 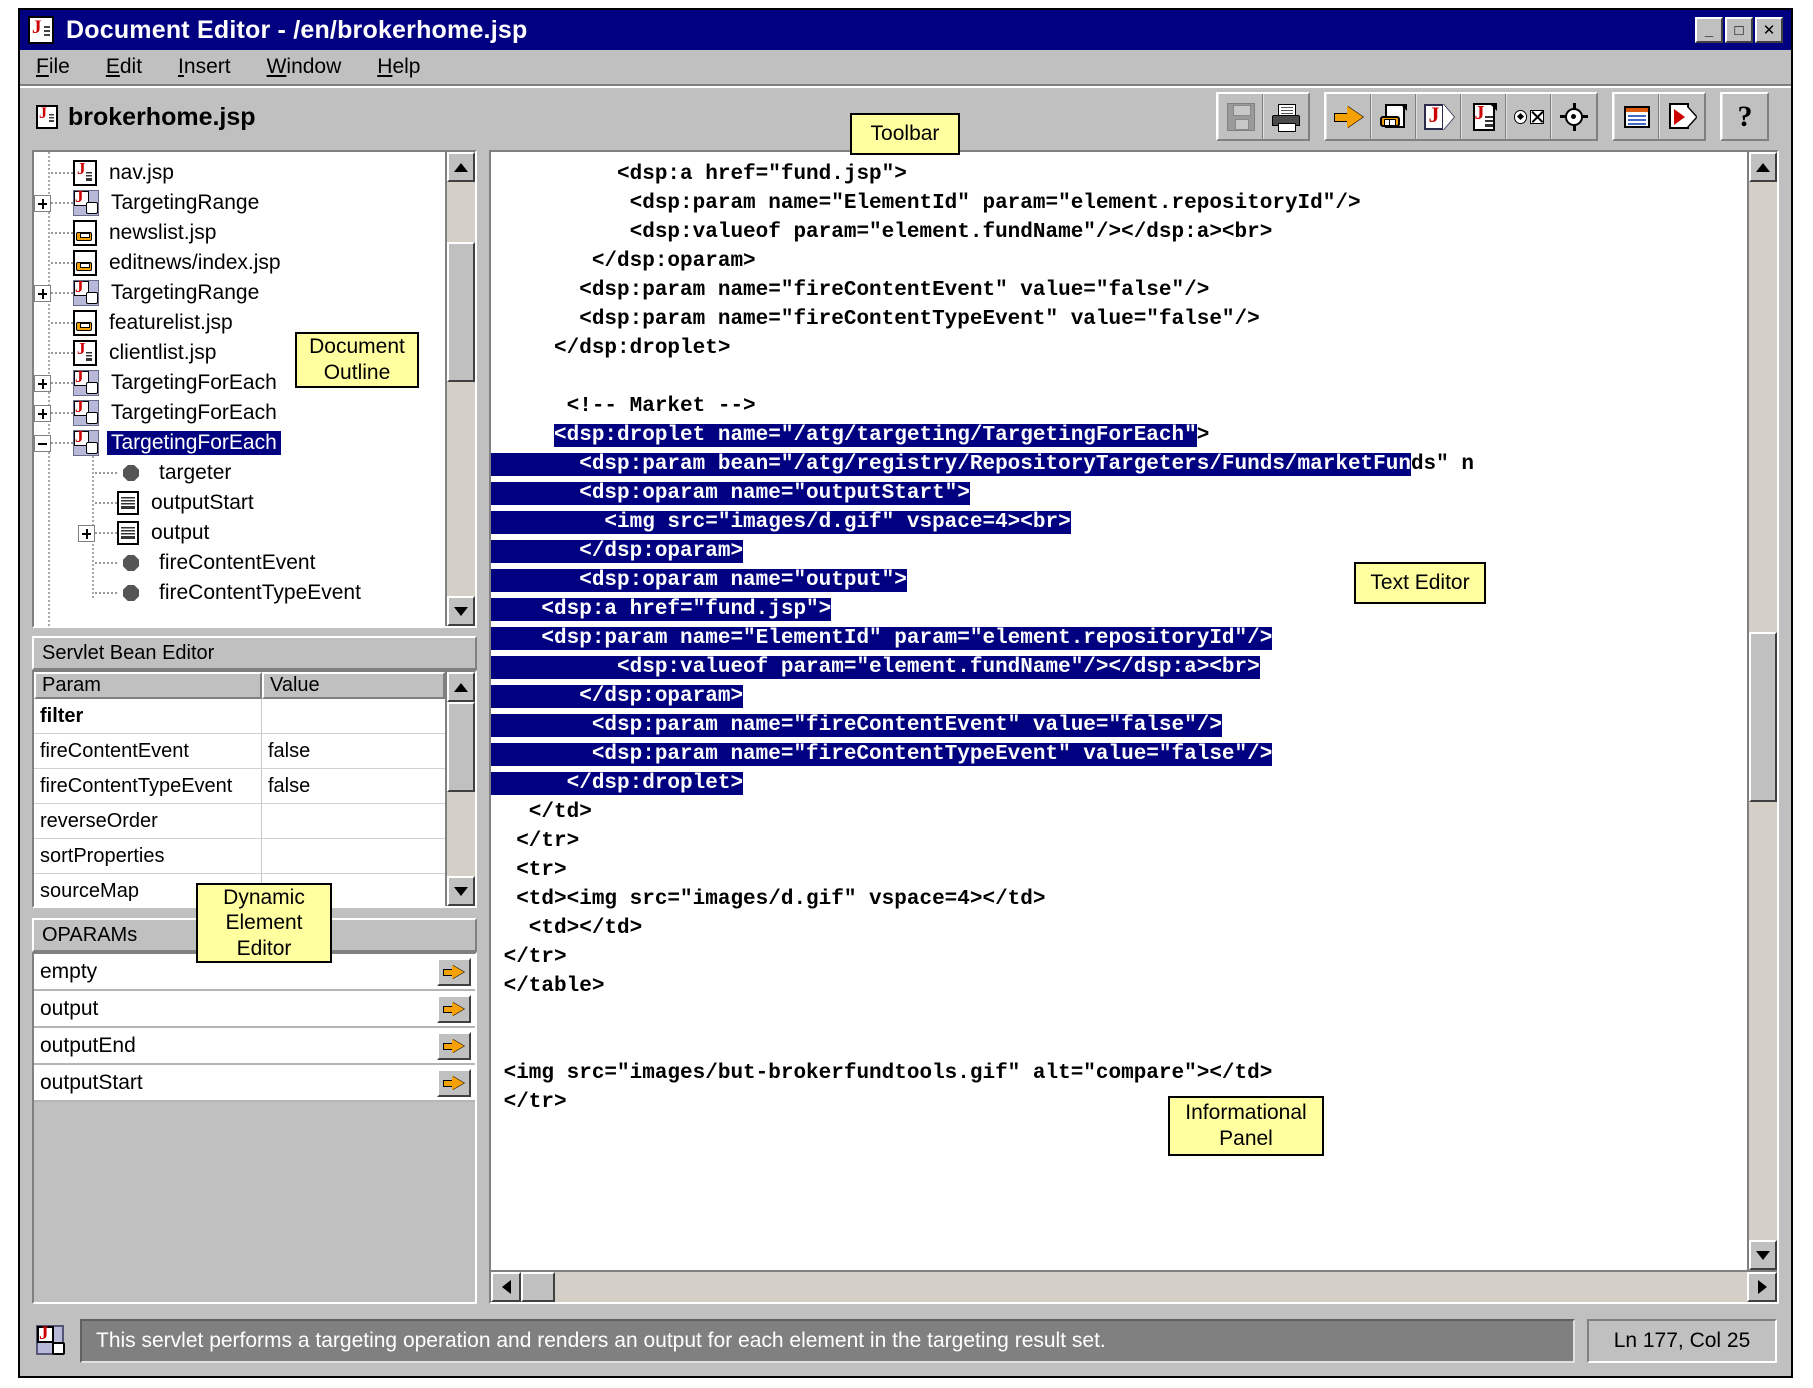 What do you see at coordinates (353, 685) in the screenshot?
I see `column-header-value: Value` at bounding box center [353, 685].